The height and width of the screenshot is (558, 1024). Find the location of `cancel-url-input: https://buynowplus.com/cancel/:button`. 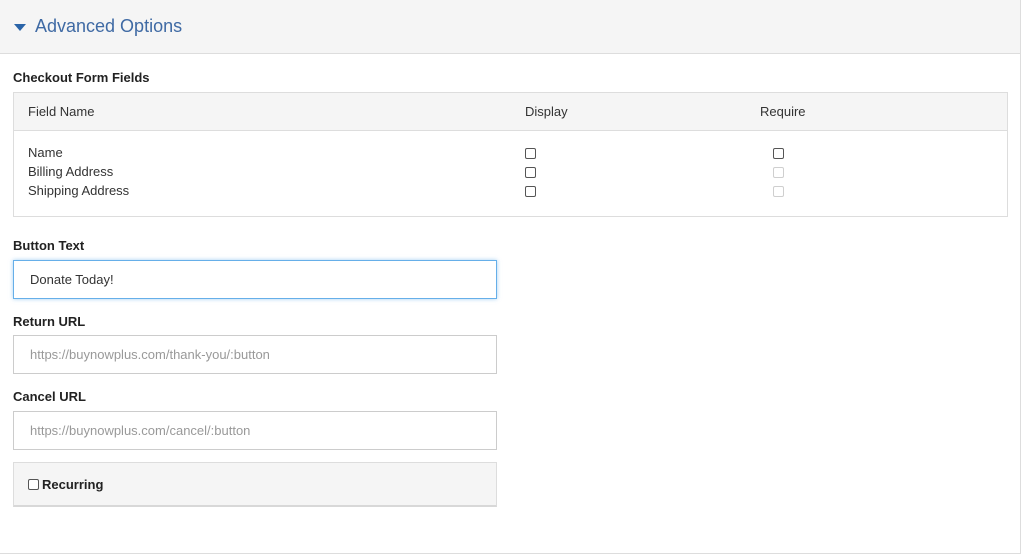

cancel-url-input: https://buynowplus.com/cancel/:button is located at coordinates (255, 430).